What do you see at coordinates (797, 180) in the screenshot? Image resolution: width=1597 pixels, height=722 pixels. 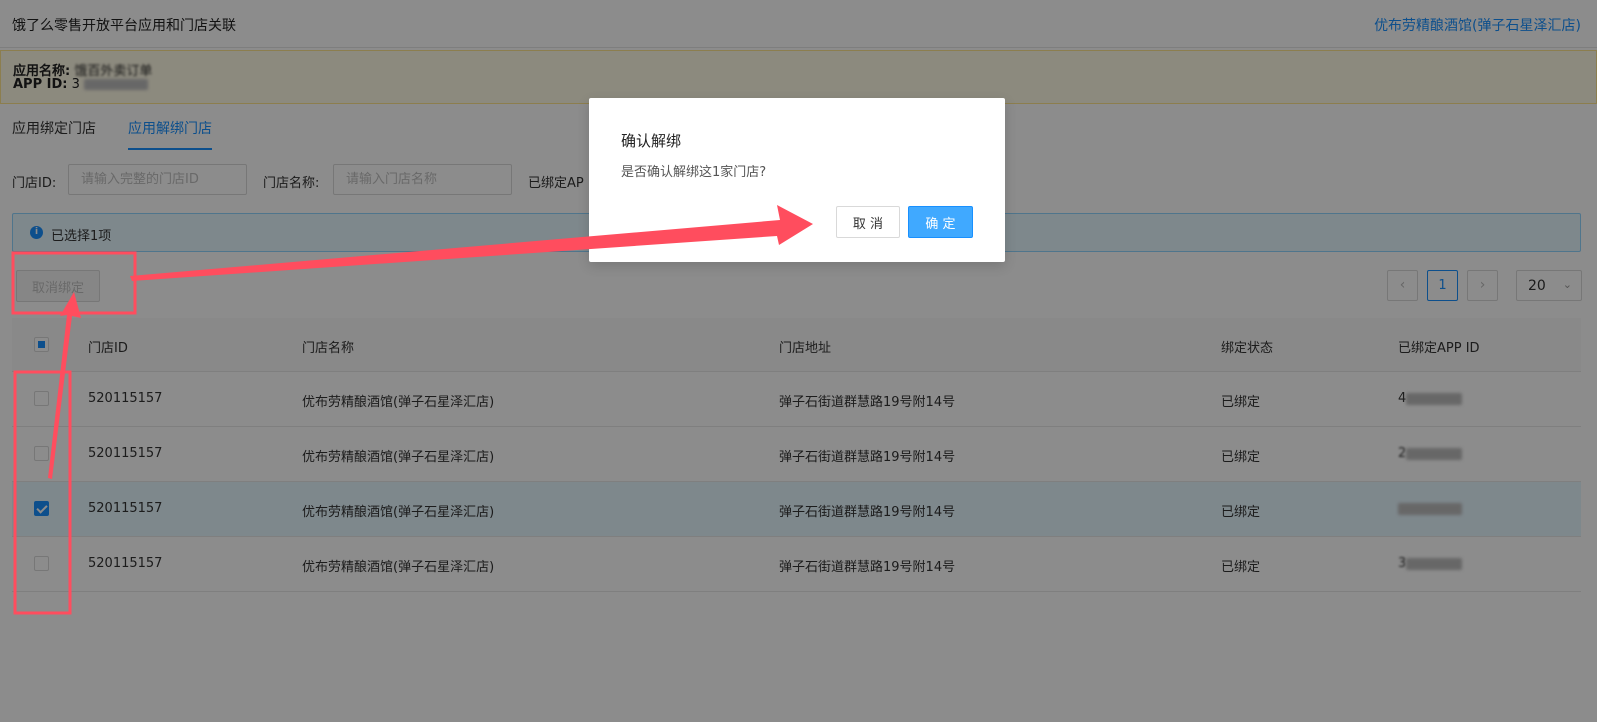 I see `confirm-unbind-dialog: 确认解绑 是否确认解绑这1家门店? 取 消 确 定` at bounding box center [797, 180].